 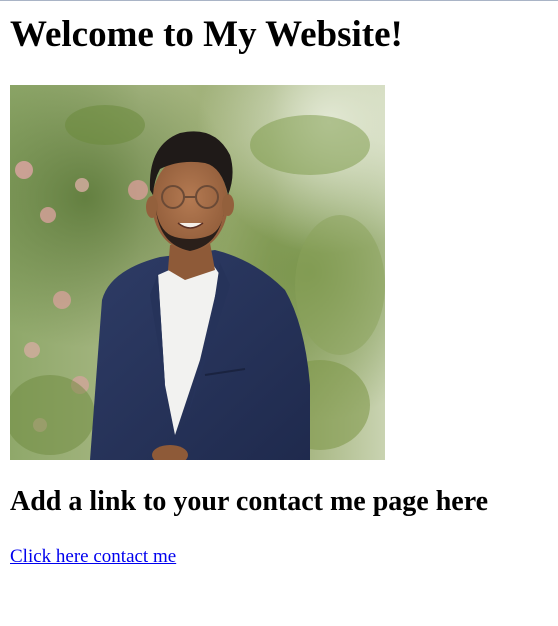 I want to click on contact-heading: Add a link to your contact me page here, so click(x=249, y=501).